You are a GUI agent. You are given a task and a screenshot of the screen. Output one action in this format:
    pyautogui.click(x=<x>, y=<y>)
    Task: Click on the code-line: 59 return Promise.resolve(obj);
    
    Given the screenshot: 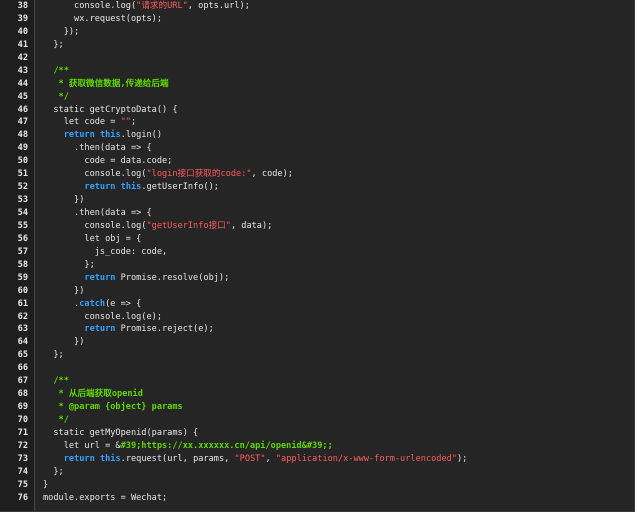 What is the action you would take?
    pyautogui.click(x=317, y=278)
    